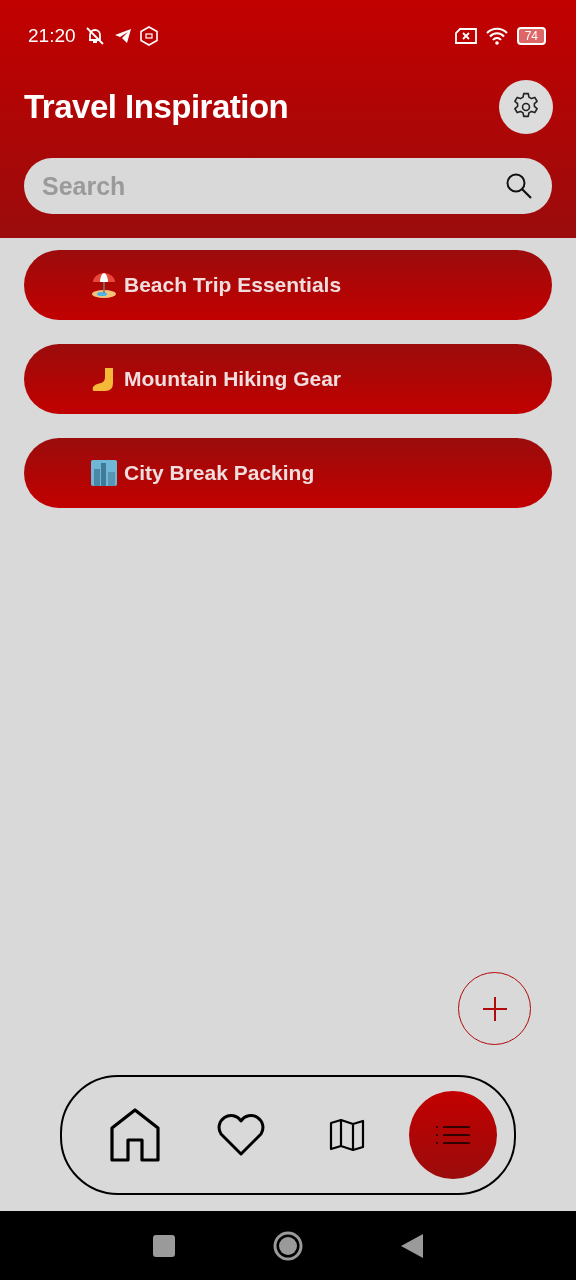  I want to click on list-icon, so click(453, 1135).